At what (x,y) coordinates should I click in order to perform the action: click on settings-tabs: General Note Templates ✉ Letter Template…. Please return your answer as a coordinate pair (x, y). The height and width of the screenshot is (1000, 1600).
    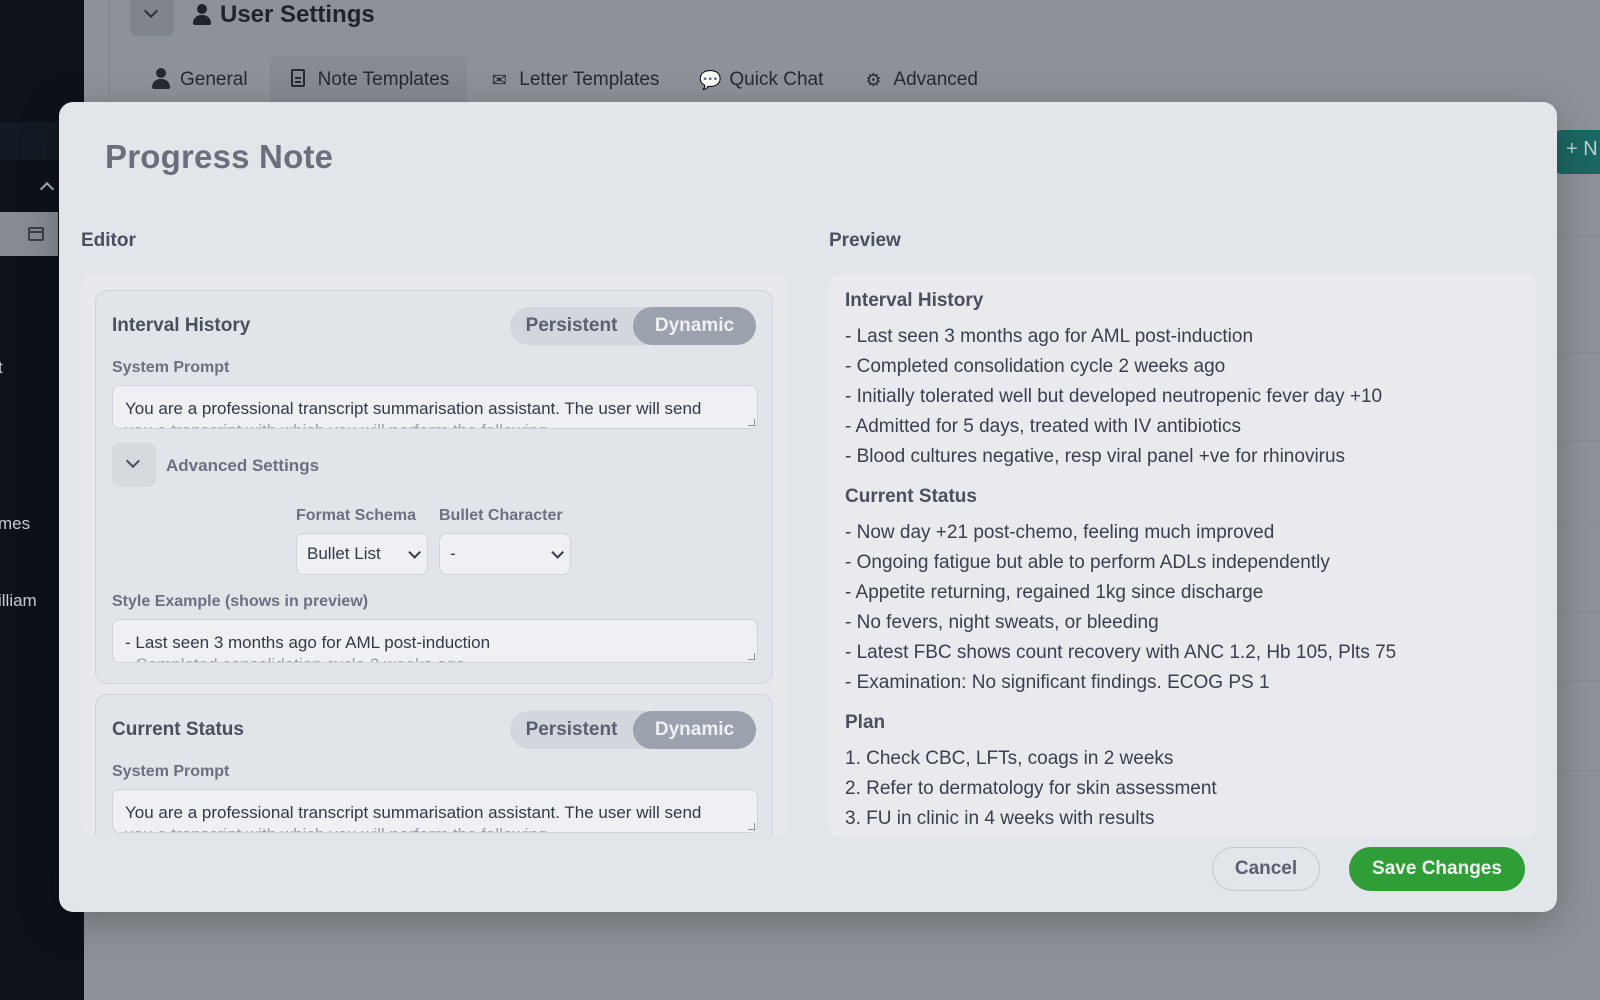
    Looking at the image, I should click on (564, 80).